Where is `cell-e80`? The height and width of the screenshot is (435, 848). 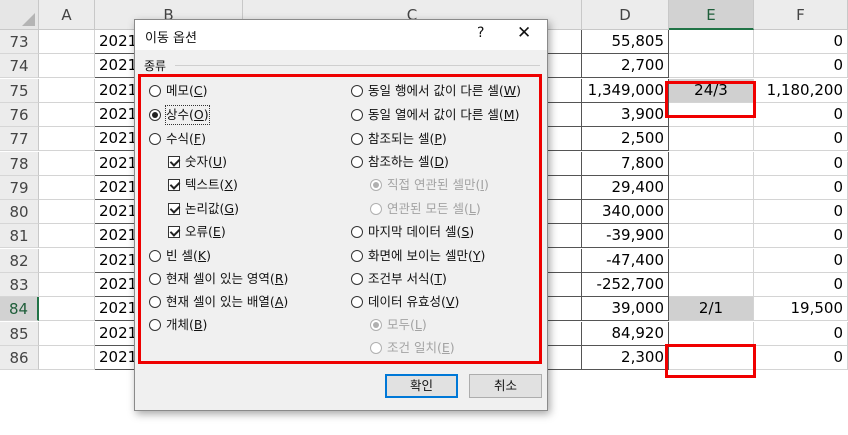
cell-e80 is located at coordinates (711, 212).